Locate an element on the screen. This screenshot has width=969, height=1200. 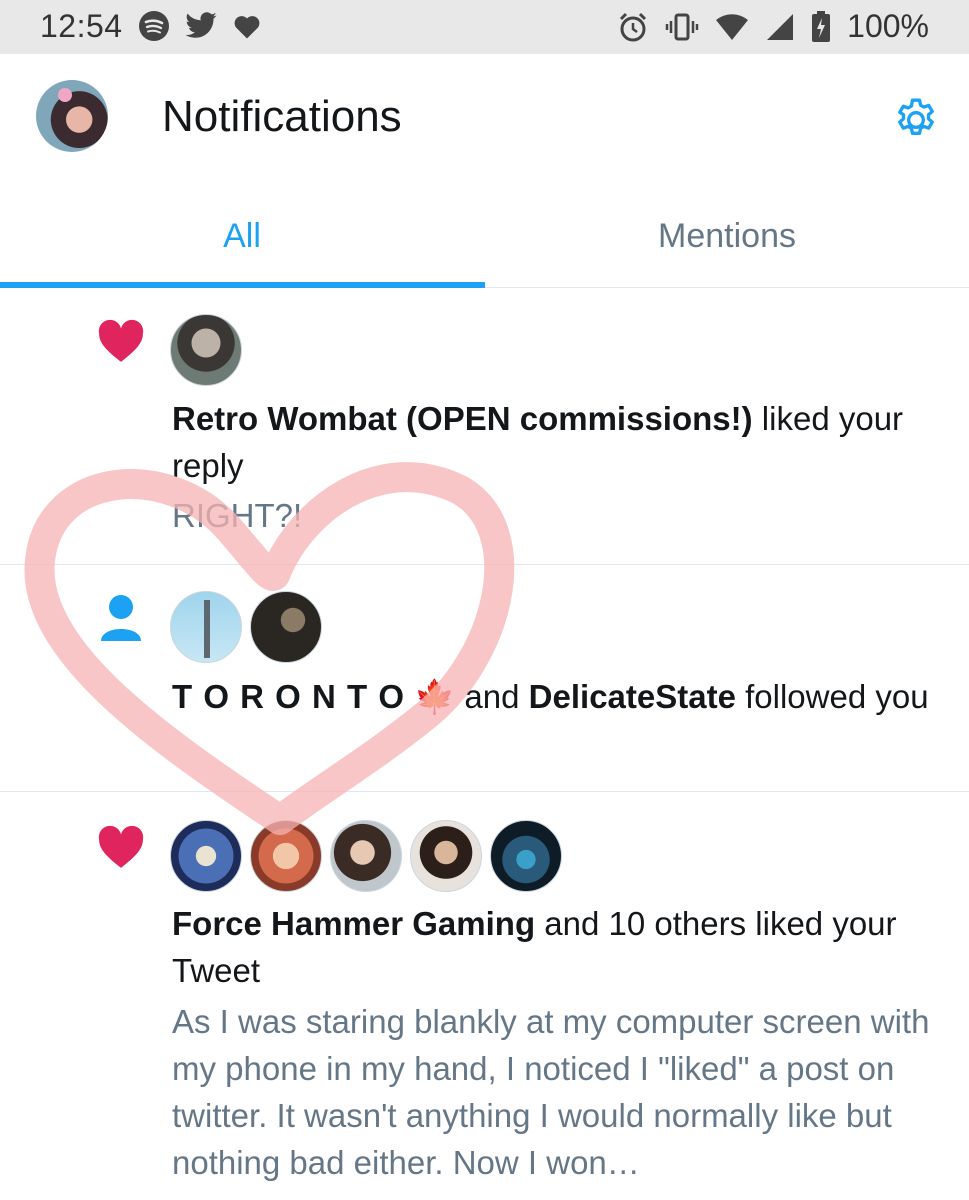
tab-bar: All Mentions is located at coordinates (484, 236).